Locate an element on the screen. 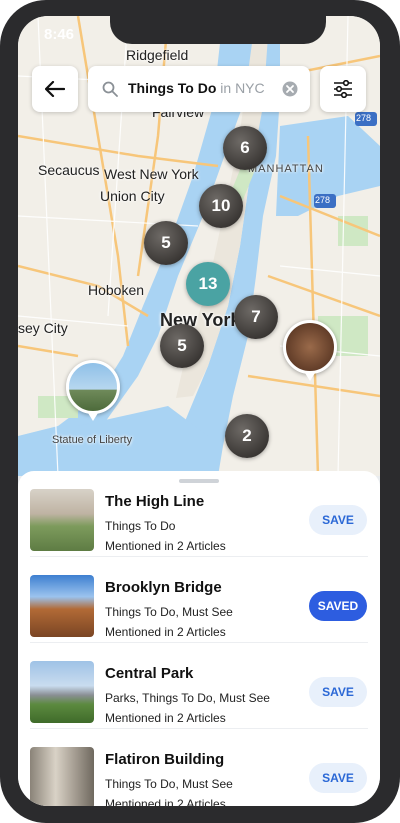 This screenshot has width=400, height=823. saved-button: SAVED is located at coordinates (338, 606).